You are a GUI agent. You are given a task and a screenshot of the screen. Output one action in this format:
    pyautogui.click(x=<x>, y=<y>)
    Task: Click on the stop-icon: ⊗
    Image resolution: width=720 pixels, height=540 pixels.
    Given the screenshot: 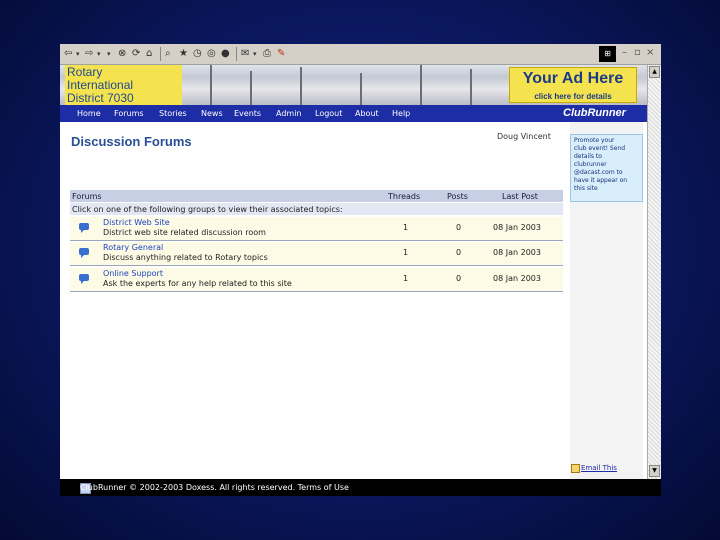 What is the action you would take?
    pyautogui.click(x=122, y=54)
    